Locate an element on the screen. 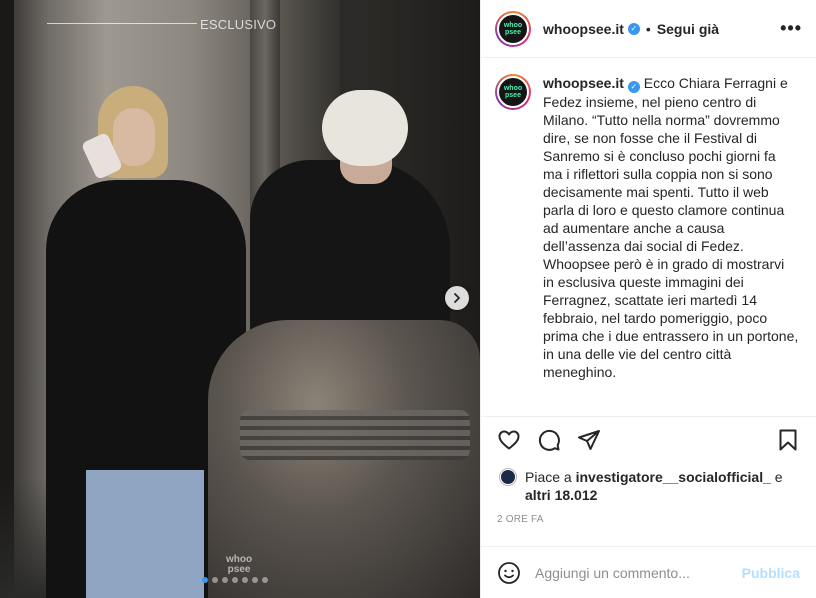 The image size is (816, 598). avatar: whoo psee is located at coordinates (513, 28).